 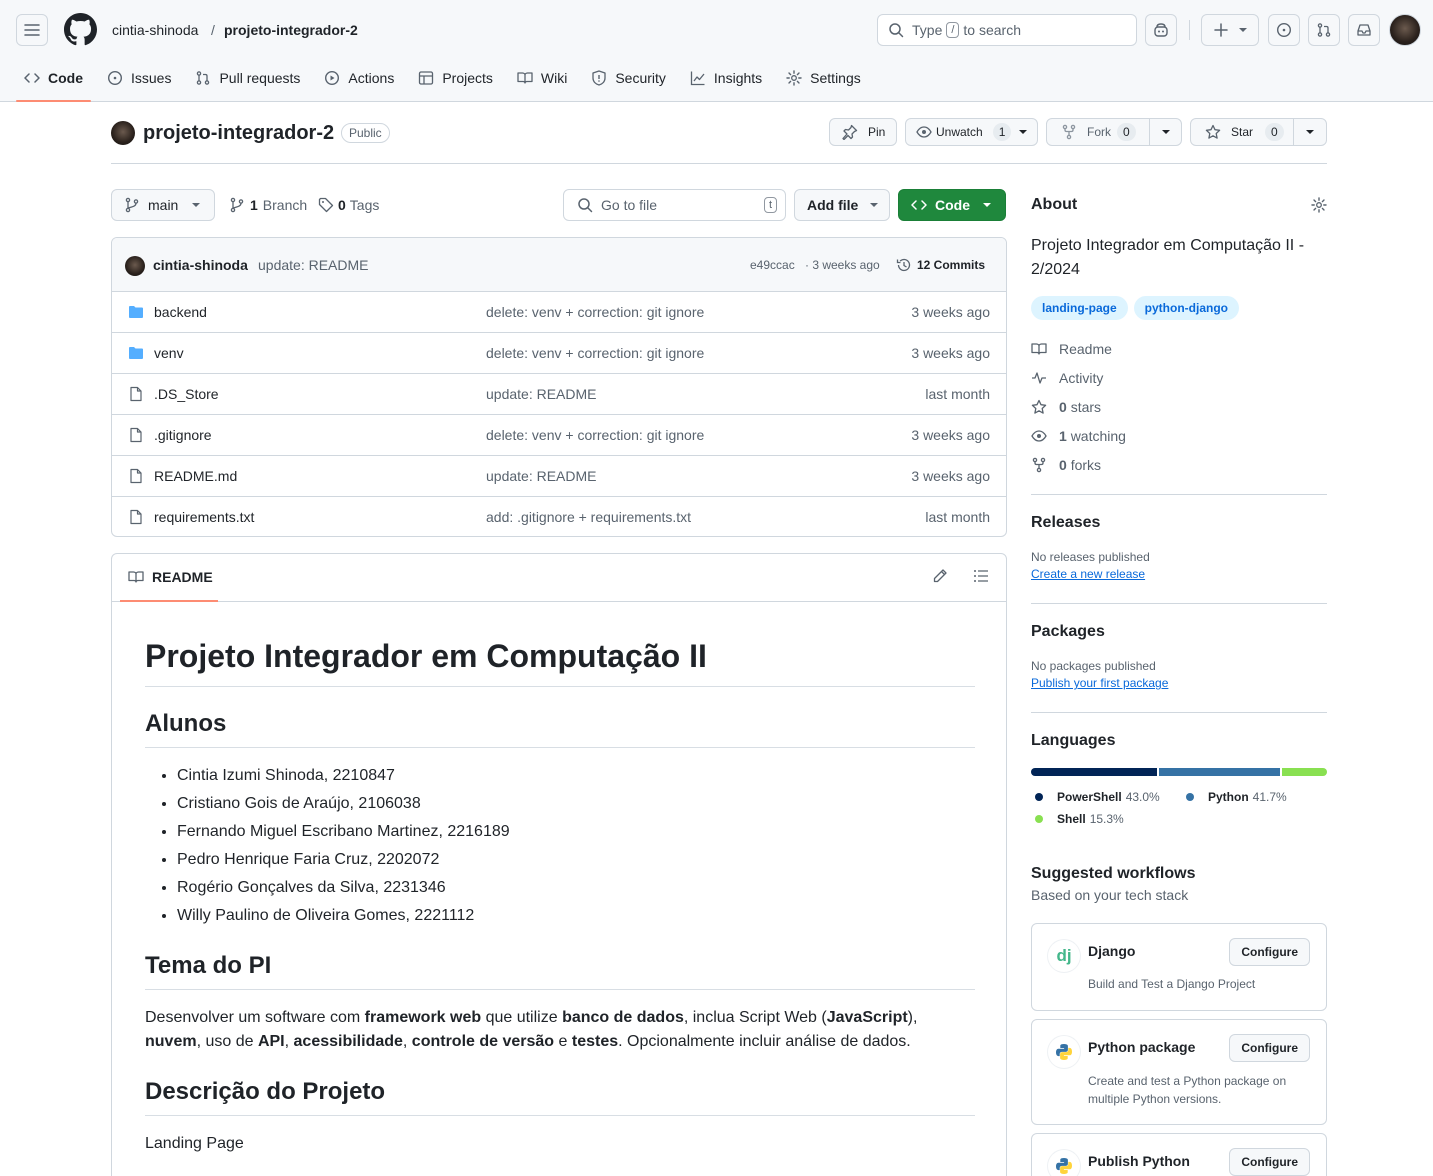 I want to click on copilot-icon, so click(x=1161, y=30).